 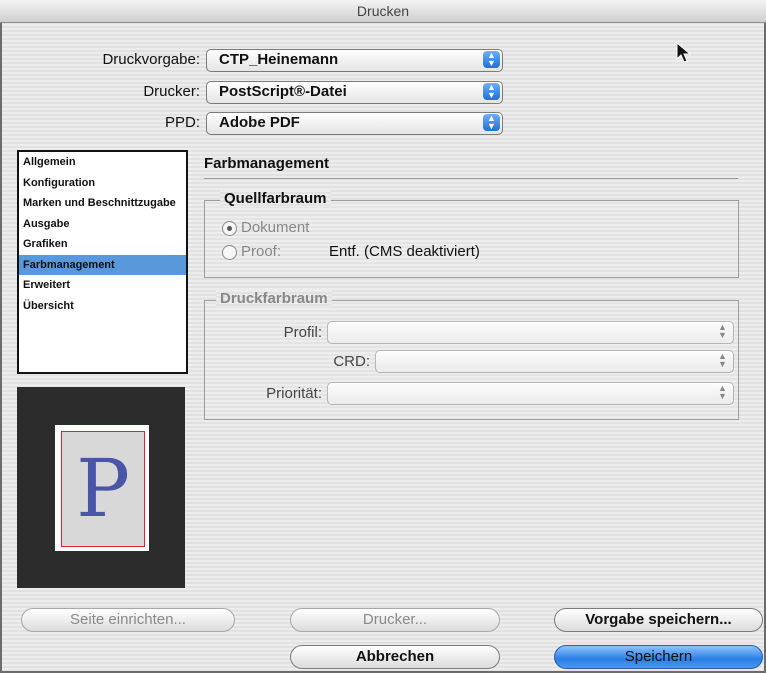 I want to click on radio-proof-label: Proof:, so click(x=261, y=251).